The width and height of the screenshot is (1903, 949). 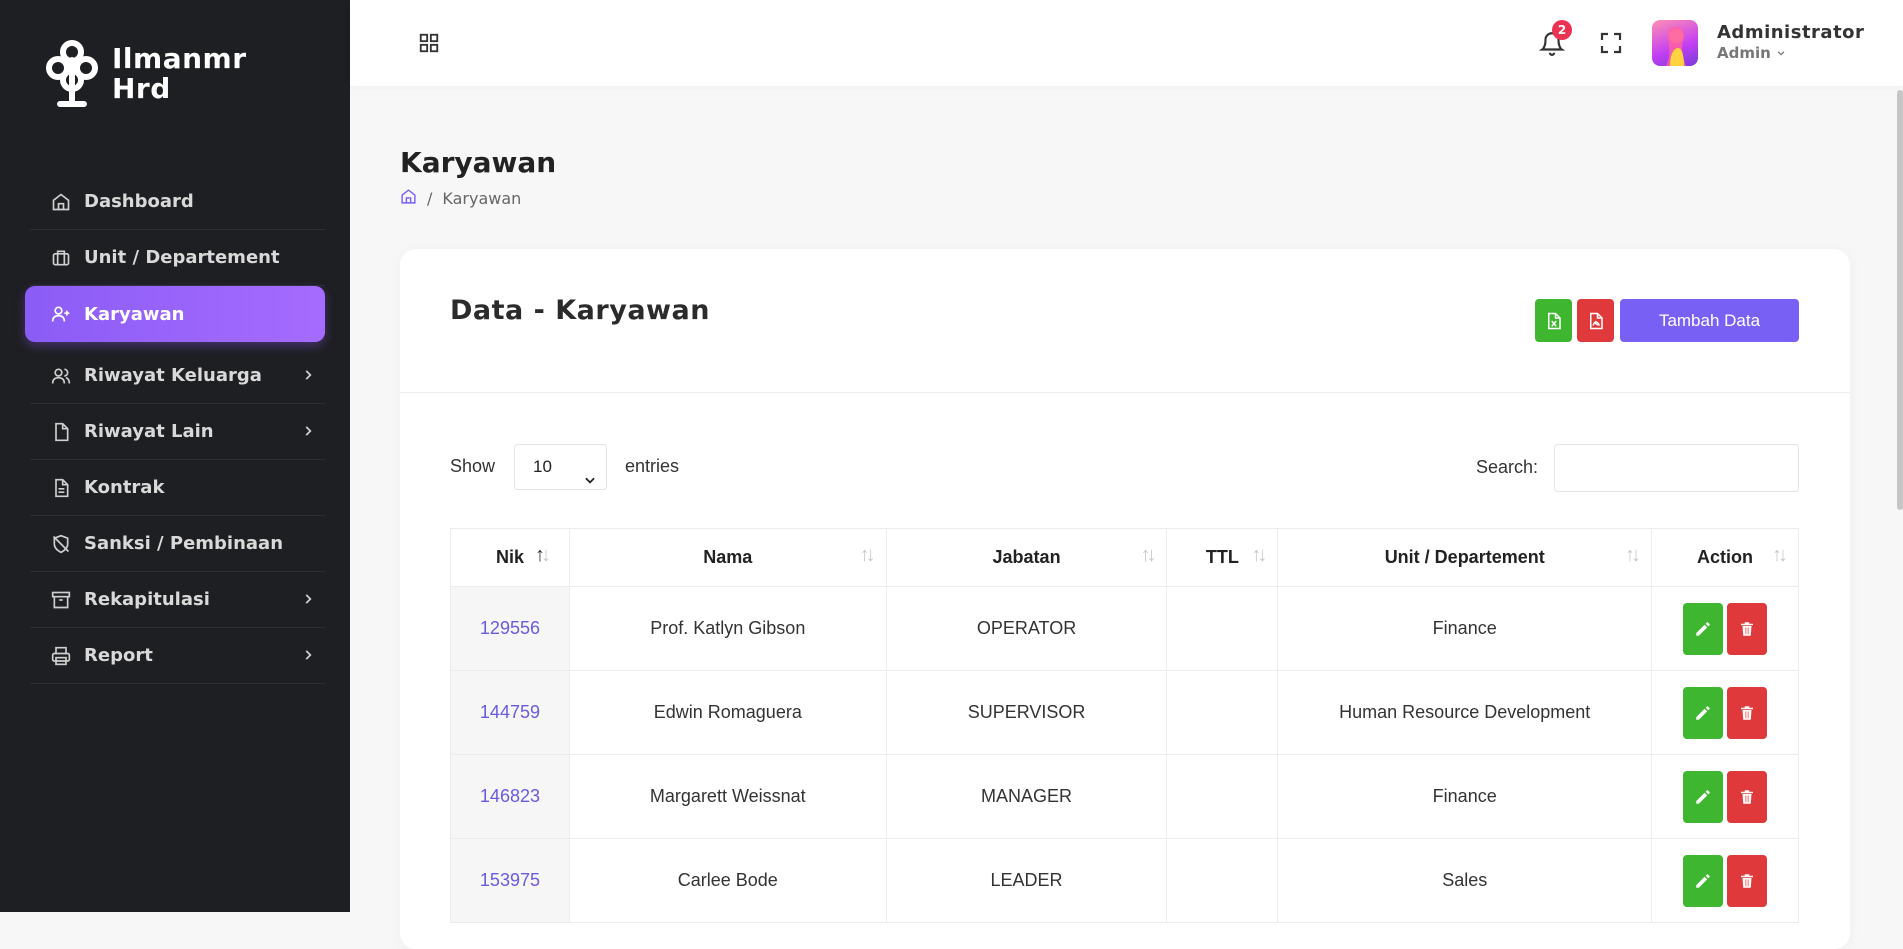 What do you see at coordinates (560, 467) in the screenshot?
I see `page-size-select: 10` at bounding box center [560, 467].